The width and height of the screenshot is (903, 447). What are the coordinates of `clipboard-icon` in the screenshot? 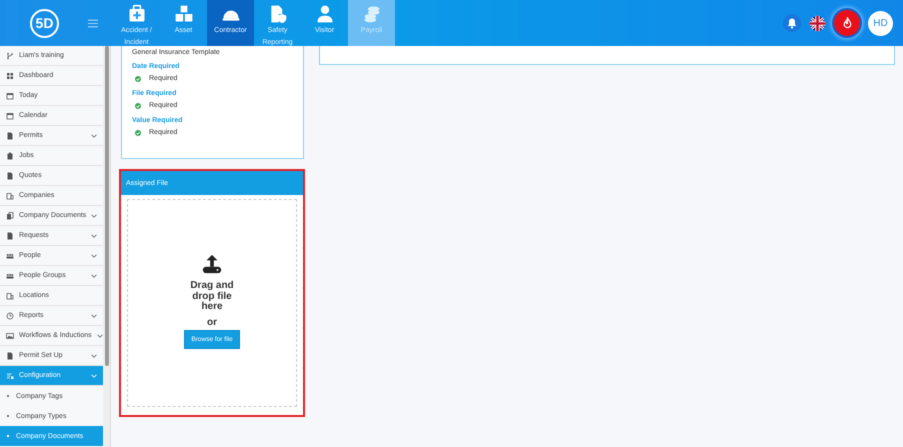 It's located at (10, 156).